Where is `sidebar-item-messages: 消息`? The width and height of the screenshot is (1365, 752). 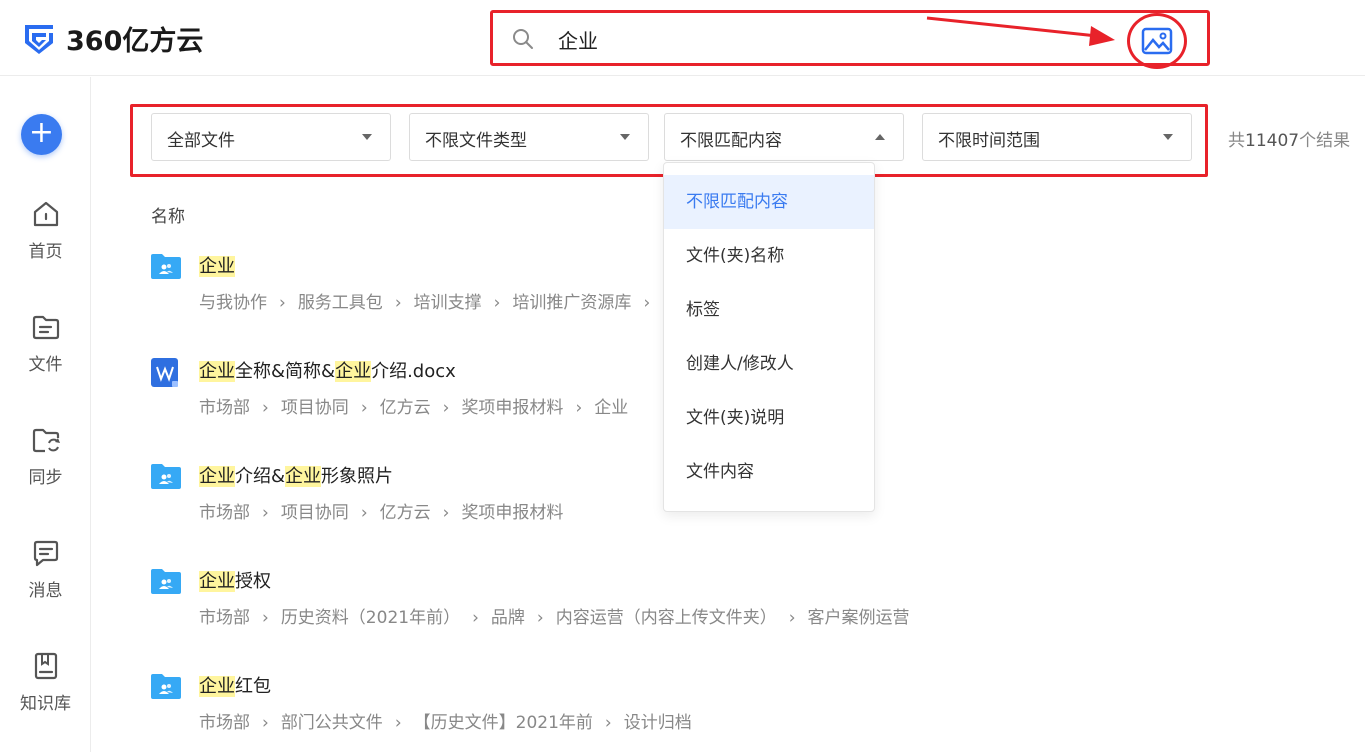 sidebar-item-messages: 消息 is located at coordinates (45, 569).